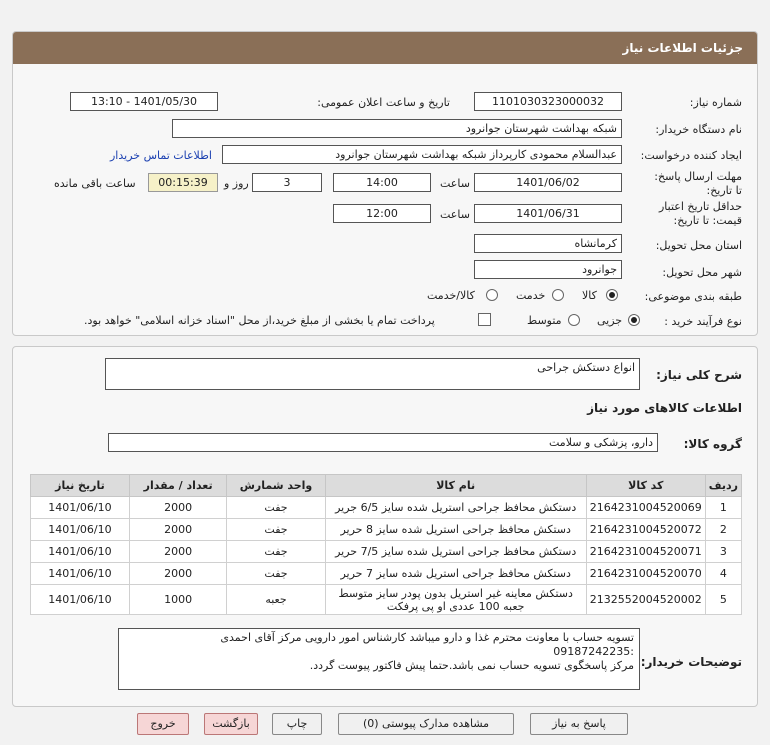 The image size is (770, 745). I want to click on city-label: شهر محل تحویل:, so click(702, 272).